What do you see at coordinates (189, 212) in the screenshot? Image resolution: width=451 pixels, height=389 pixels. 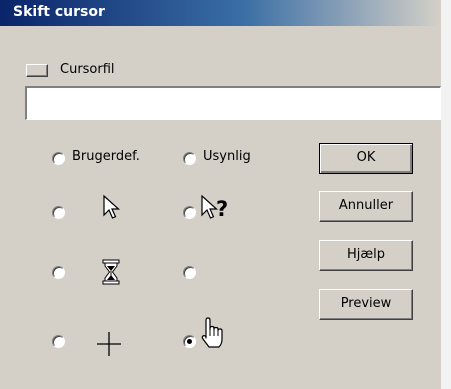 I see `radio-help` at bounding box center [189, 212].